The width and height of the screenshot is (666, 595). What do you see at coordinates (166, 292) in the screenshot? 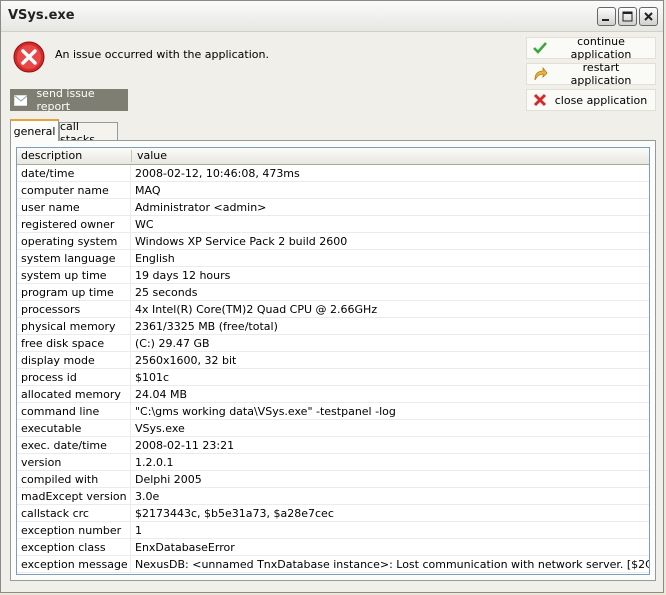
I see `row-value: 25 seconds` at bounding box center [166, 292].